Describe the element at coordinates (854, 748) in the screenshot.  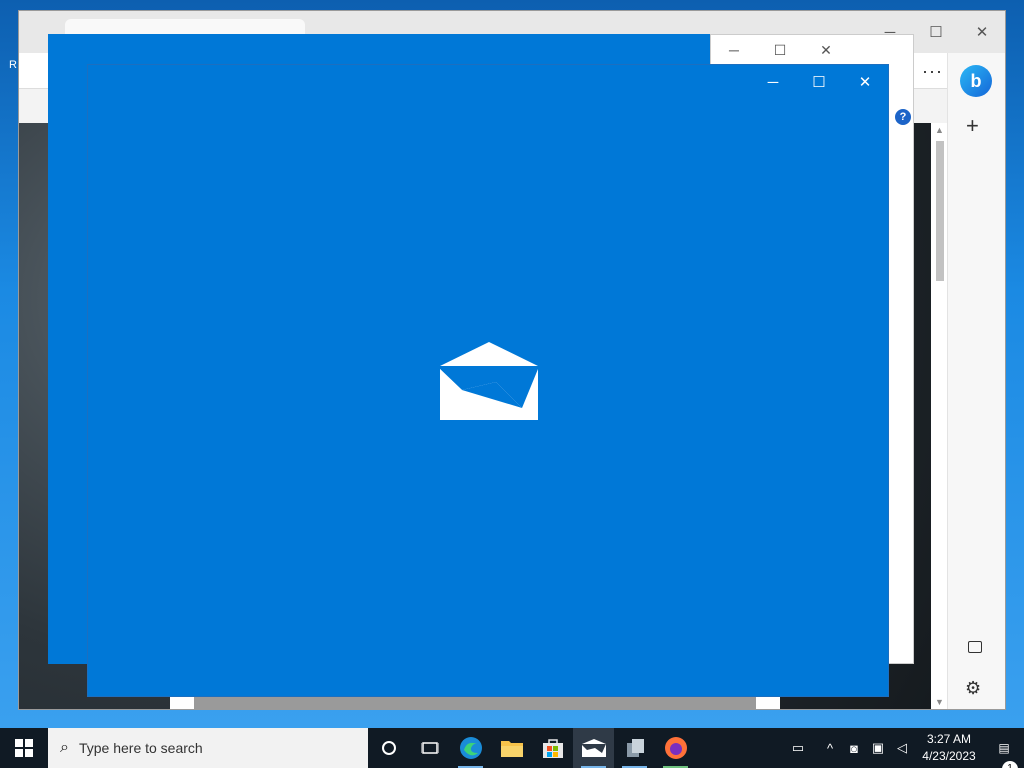
I see `meet-now-icon: ◙` at that location.